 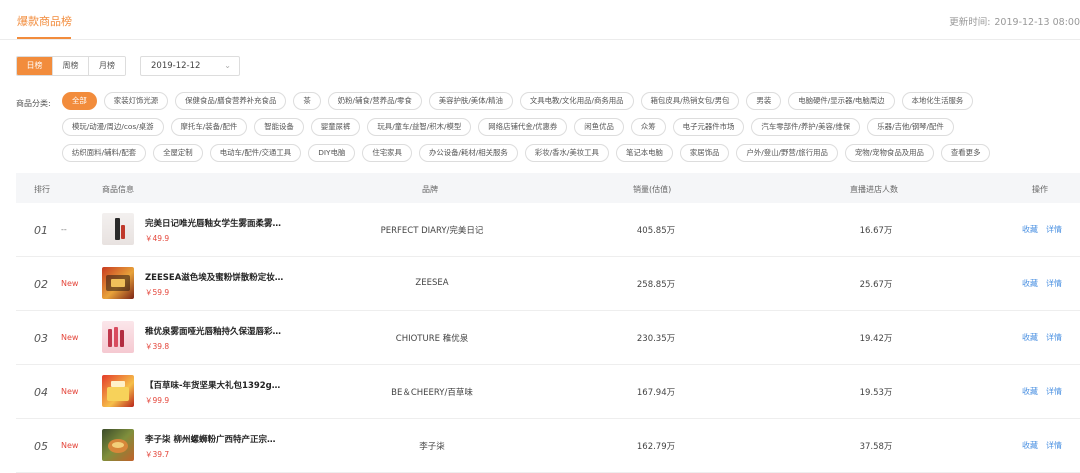 What do you see at coordinates (690, 101) in the screenshot?
I see `category-chip: 箱包皮具/热销女包/男包` at bounding box center [690, 101].